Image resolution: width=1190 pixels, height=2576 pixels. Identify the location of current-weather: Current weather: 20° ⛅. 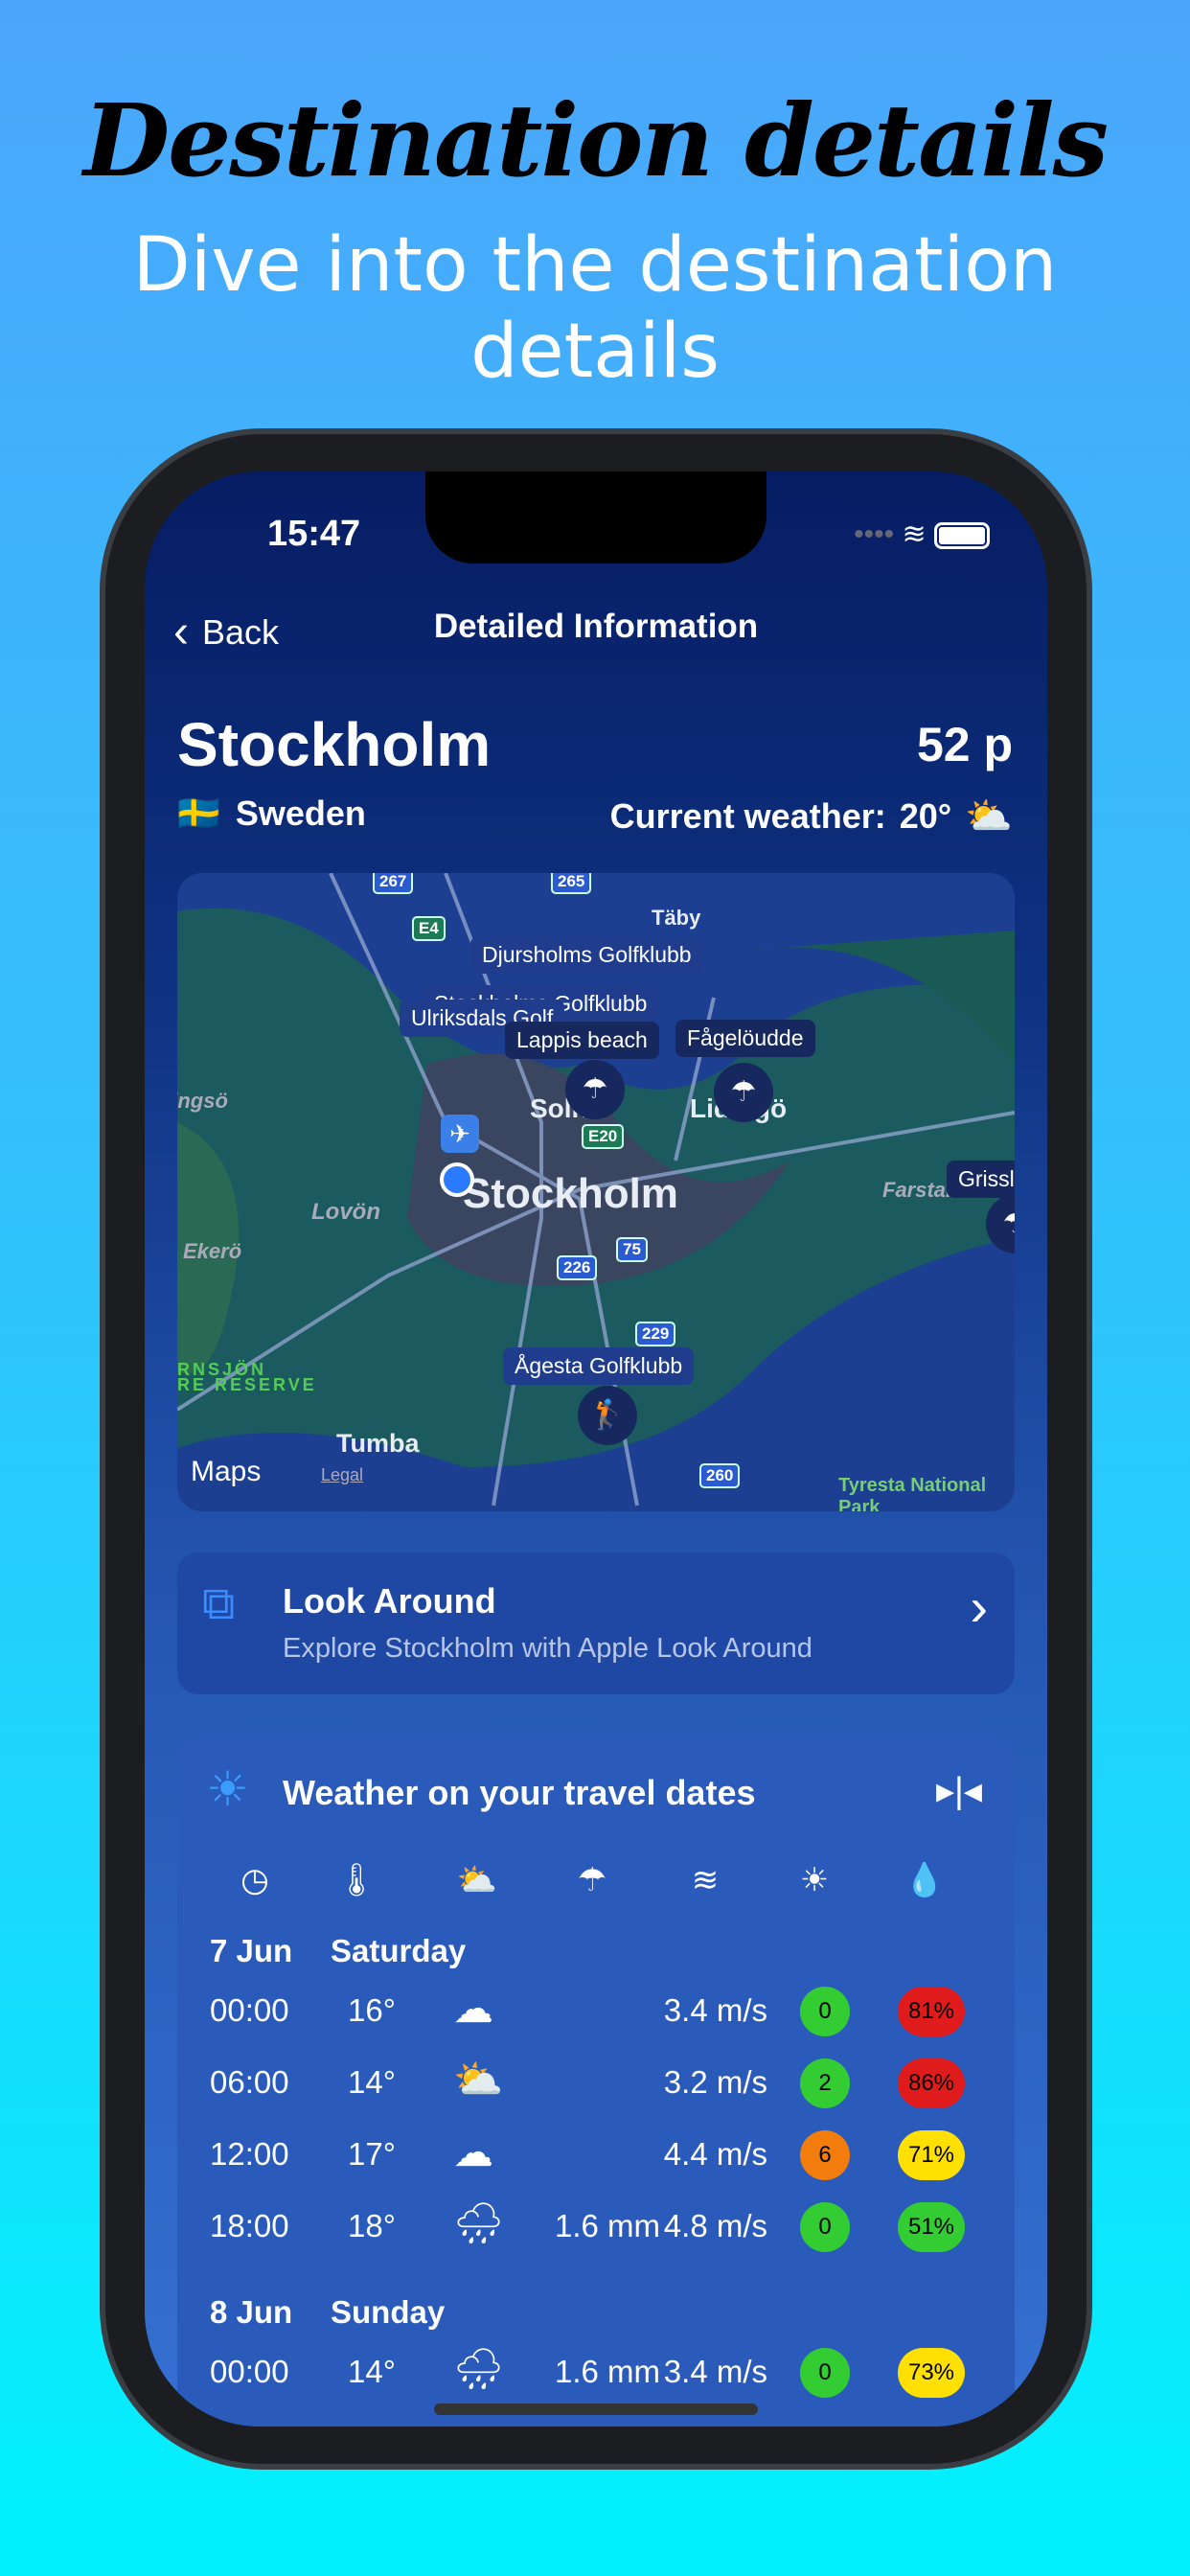
(811, 816).